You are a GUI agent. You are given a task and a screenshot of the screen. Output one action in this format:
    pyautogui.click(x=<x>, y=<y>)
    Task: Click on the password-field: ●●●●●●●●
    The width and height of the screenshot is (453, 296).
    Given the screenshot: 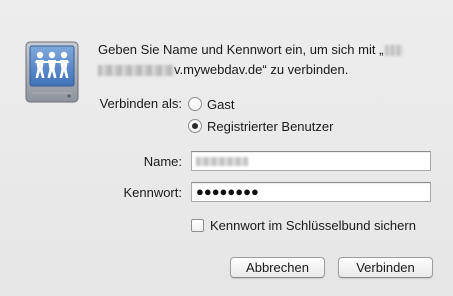 What is the action you would take?
    pyautogui.click(x=311, y=192)
    